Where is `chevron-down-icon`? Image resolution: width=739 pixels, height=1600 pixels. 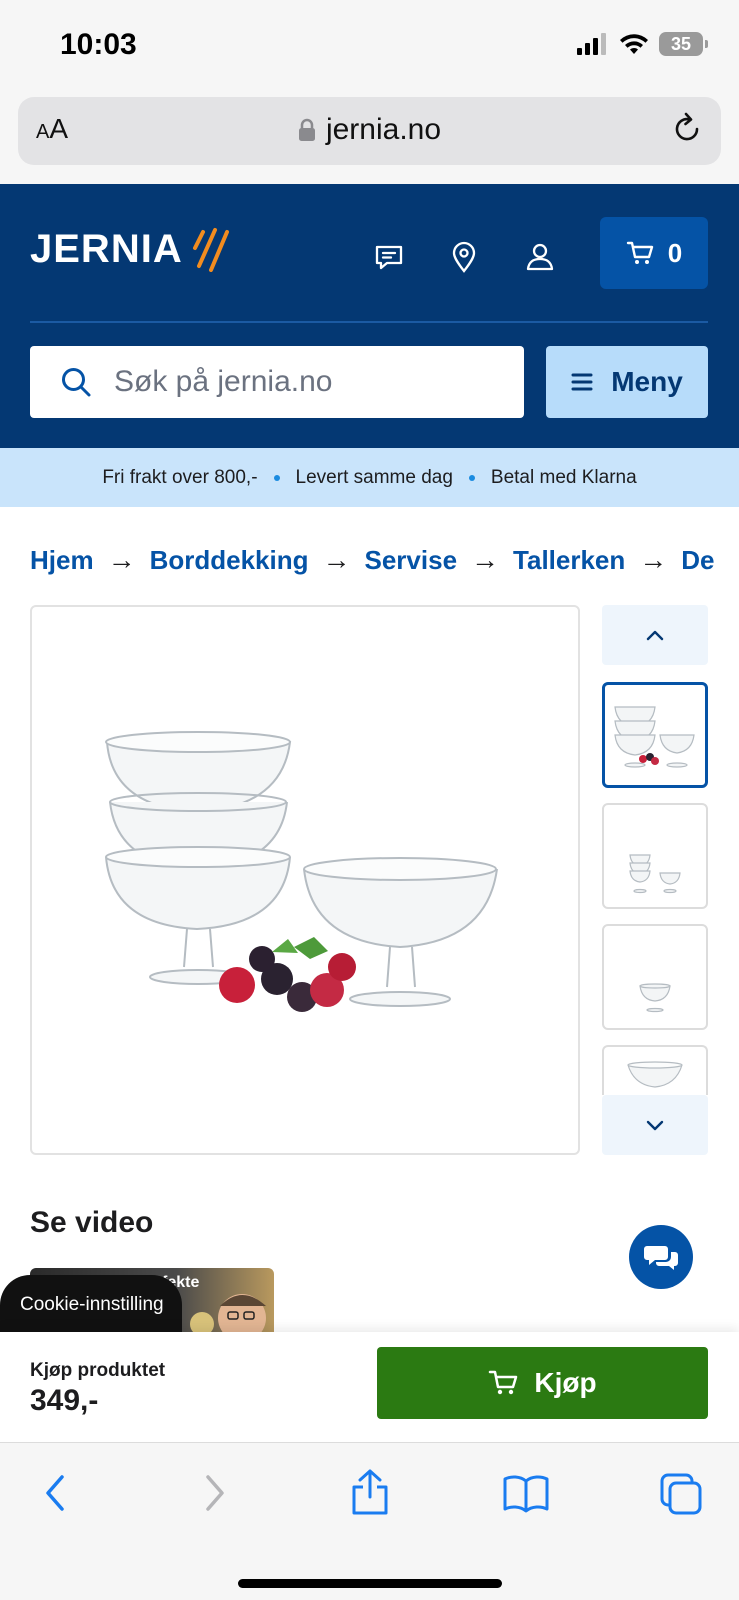 chevron-down-icon is located at coordinates (655, 1125).